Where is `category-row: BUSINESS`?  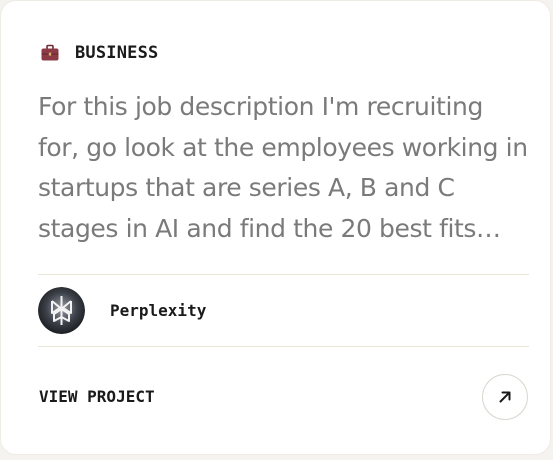
category-row: BUSINESS is located at coordinates (98, 53).